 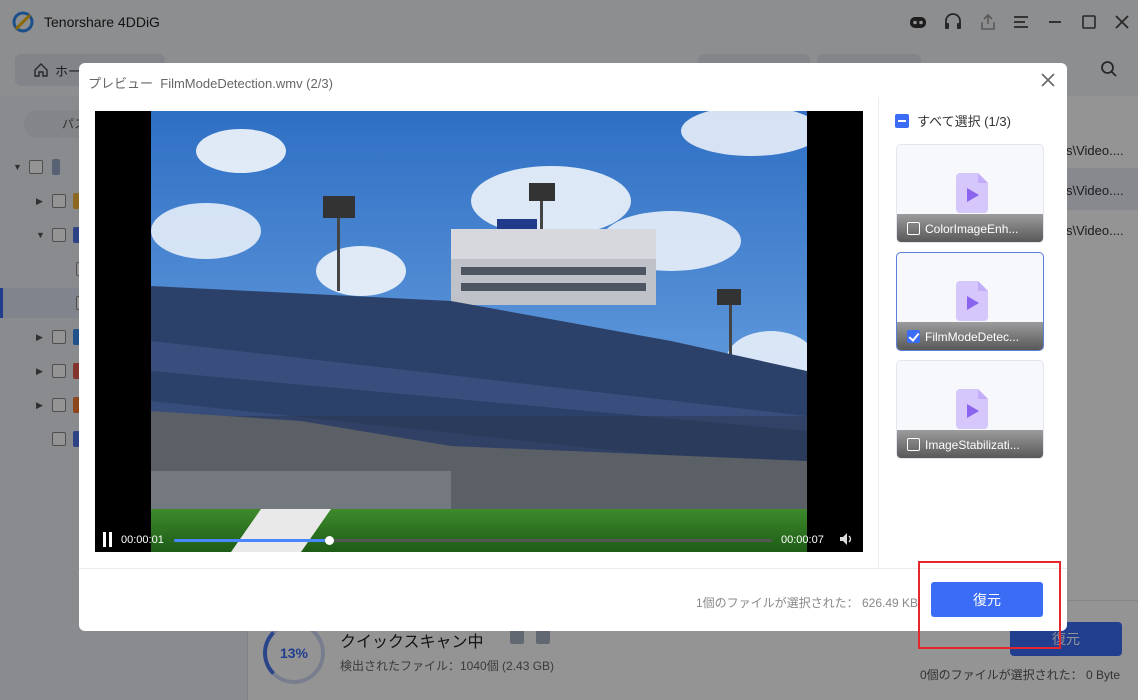 What do you see at coordinates (964, 121) in the screenshot?
I see `select-all-label: すべて選択 (1/3)` at bounding box center [964, 121].